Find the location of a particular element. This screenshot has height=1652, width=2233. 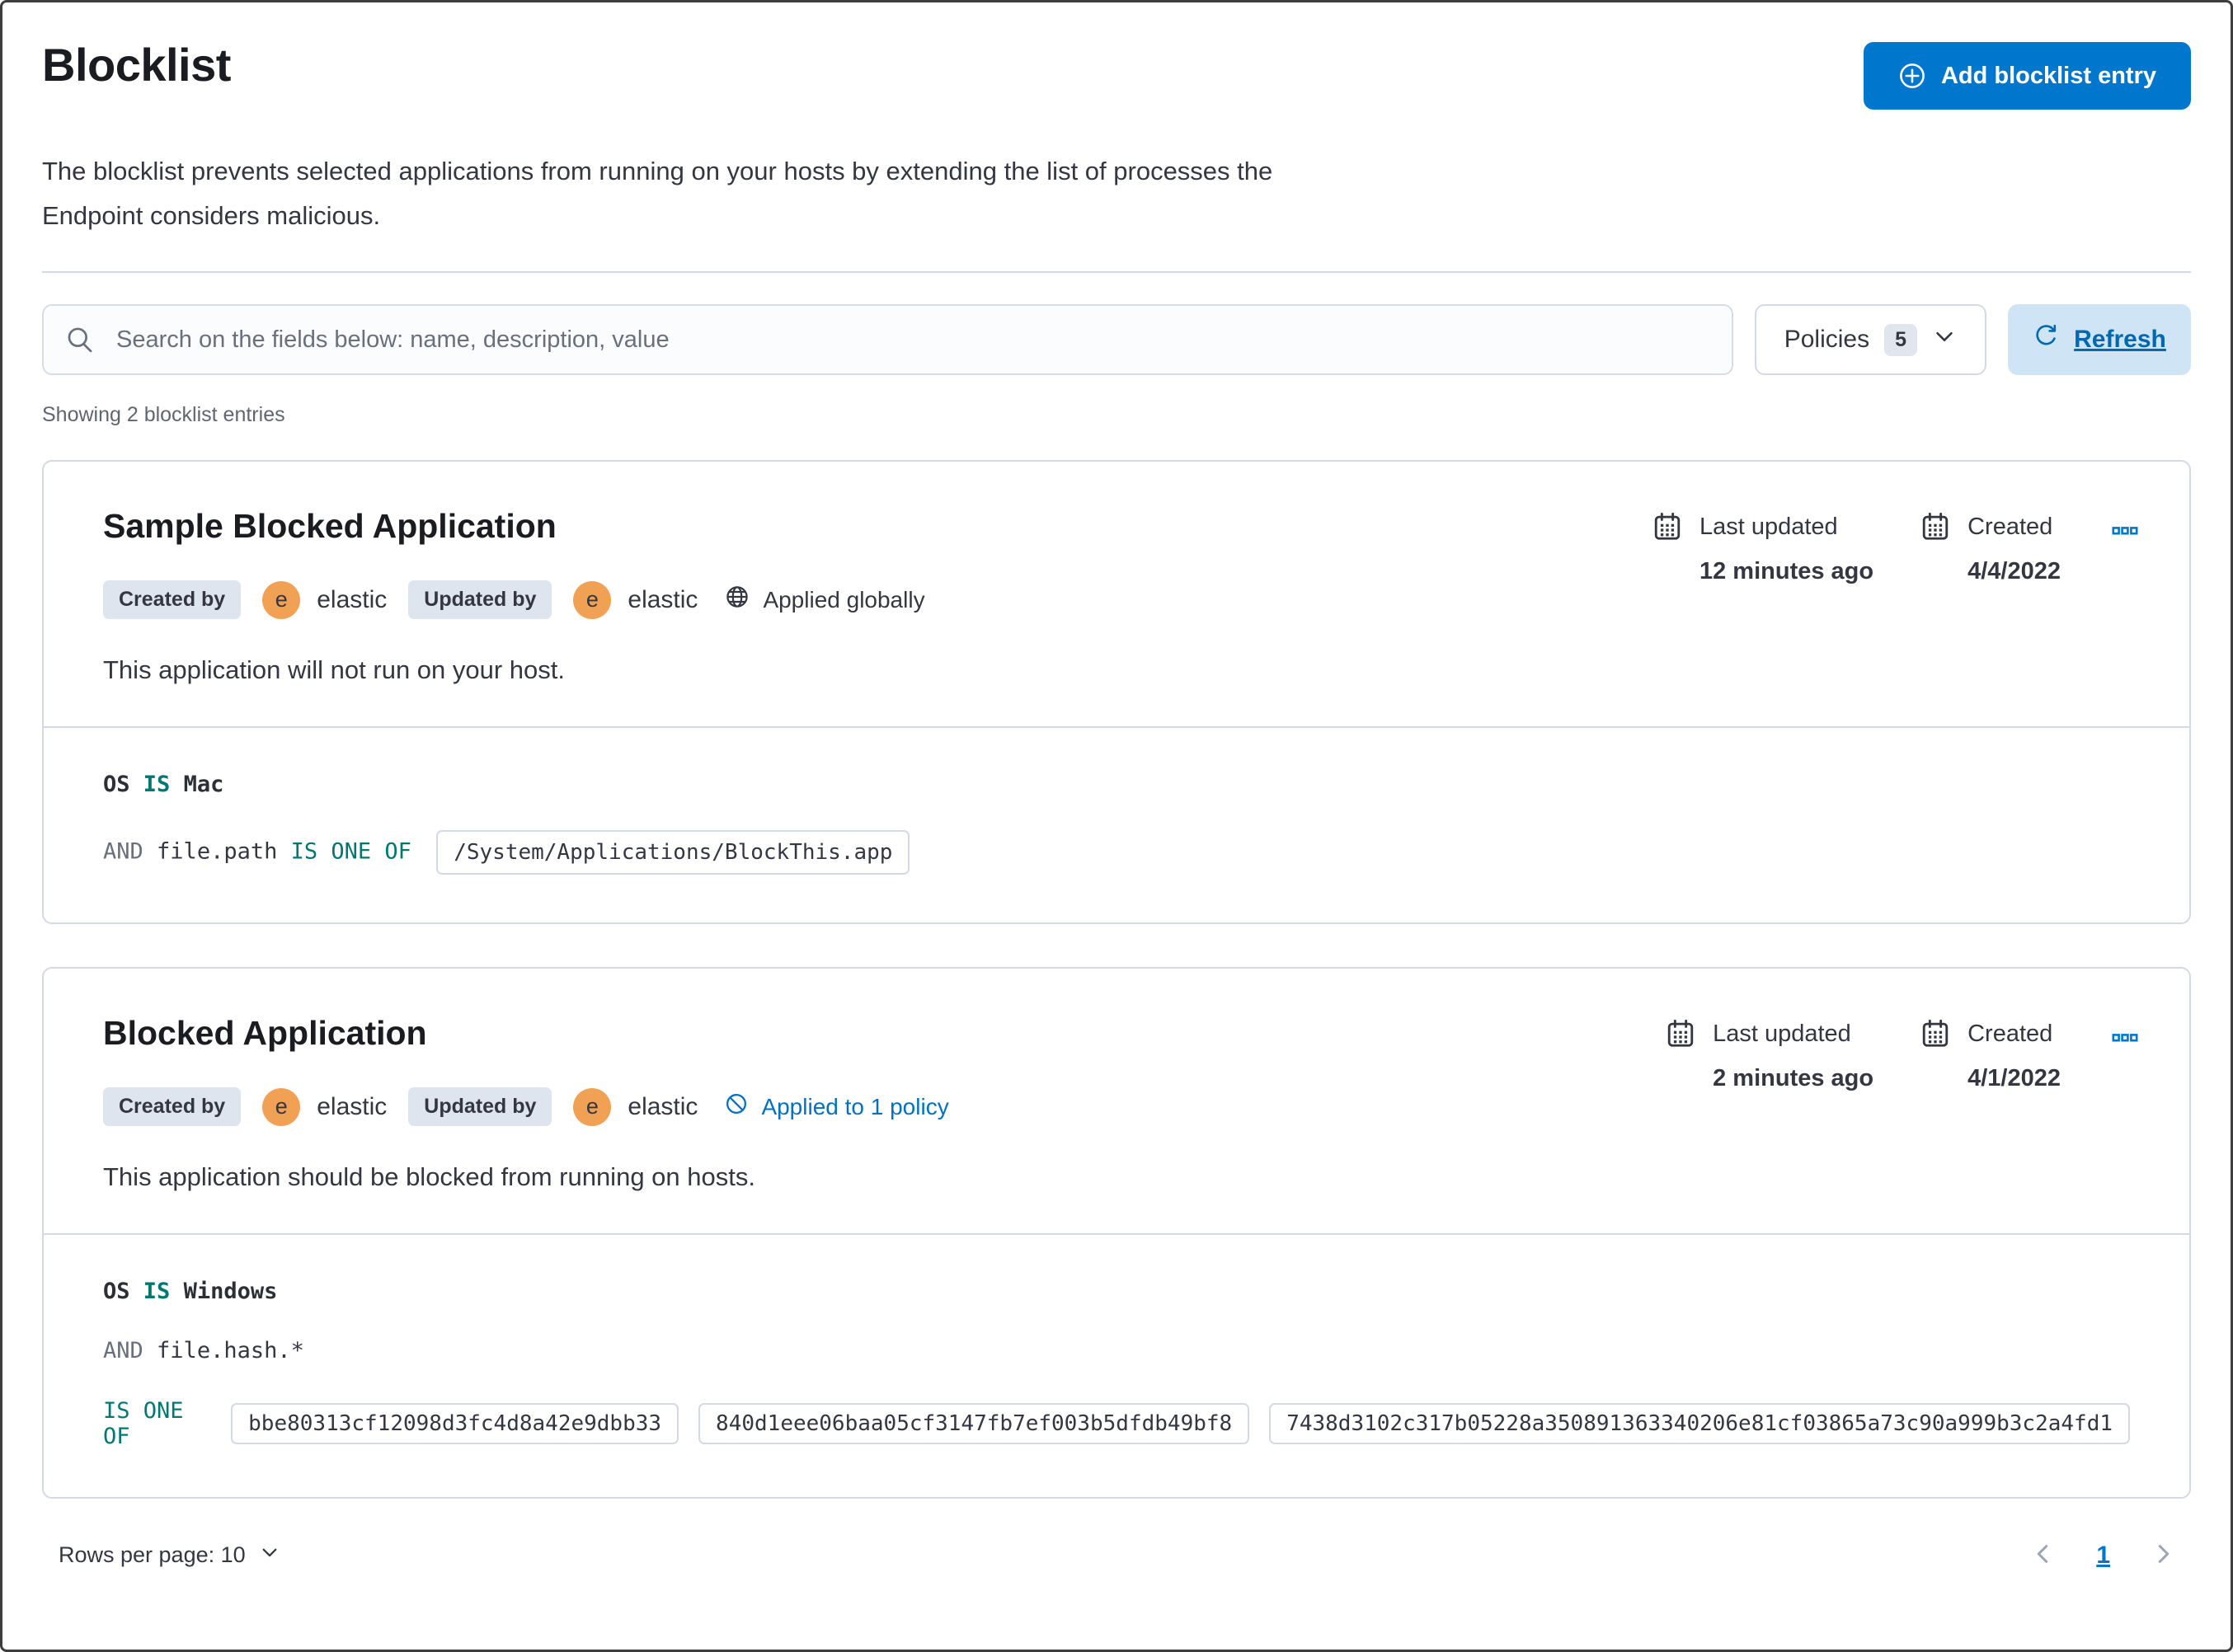

criteria-os-line: OS IS Windows is located at coordinates (1116, 1292).